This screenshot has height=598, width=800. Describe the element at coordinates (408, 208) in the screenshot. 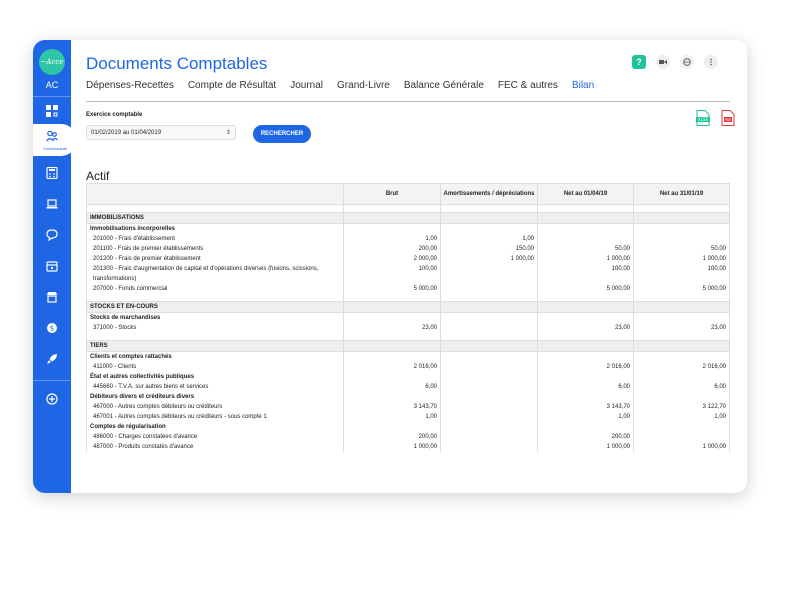

I see `table-row` at that location.